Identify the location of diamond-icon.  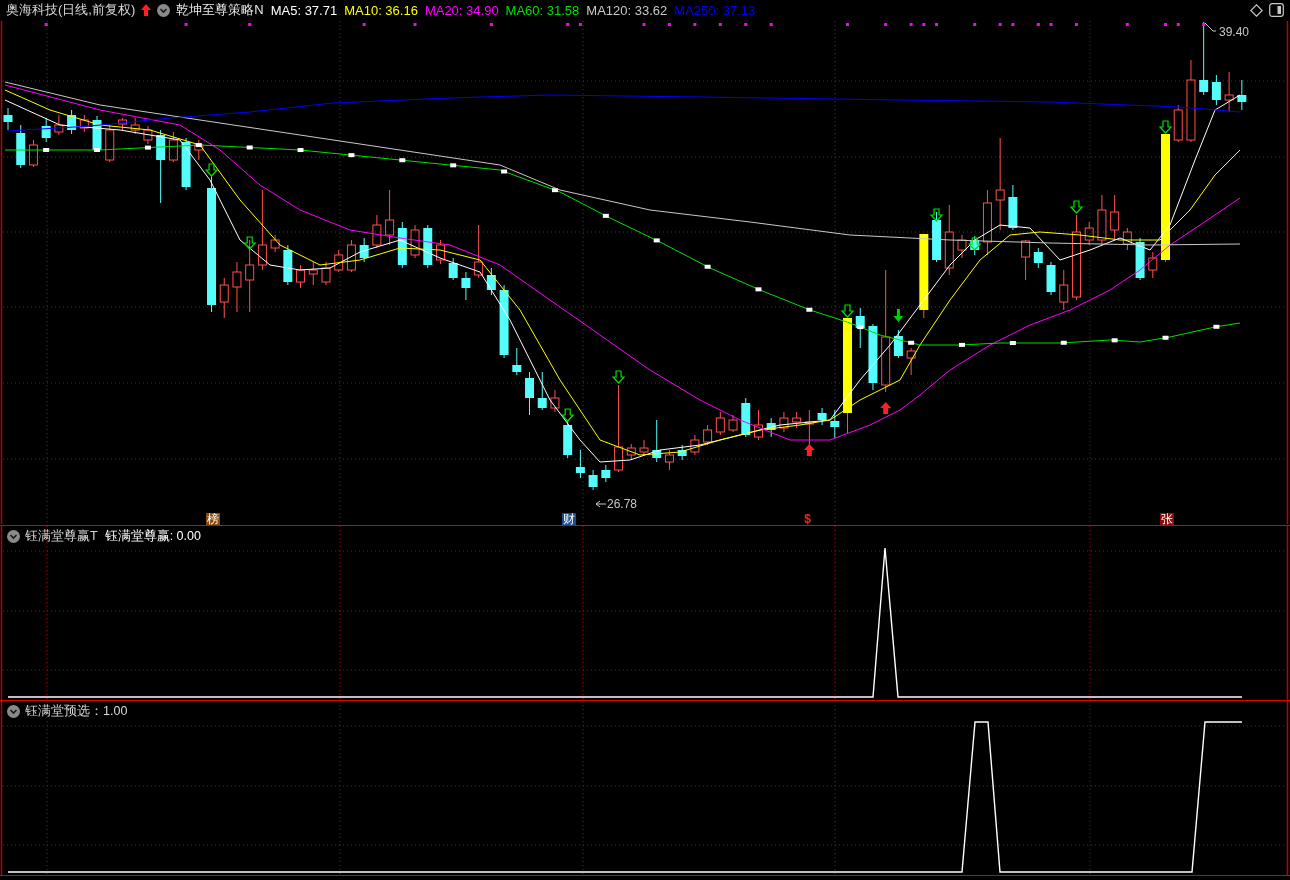
(1256, 10).